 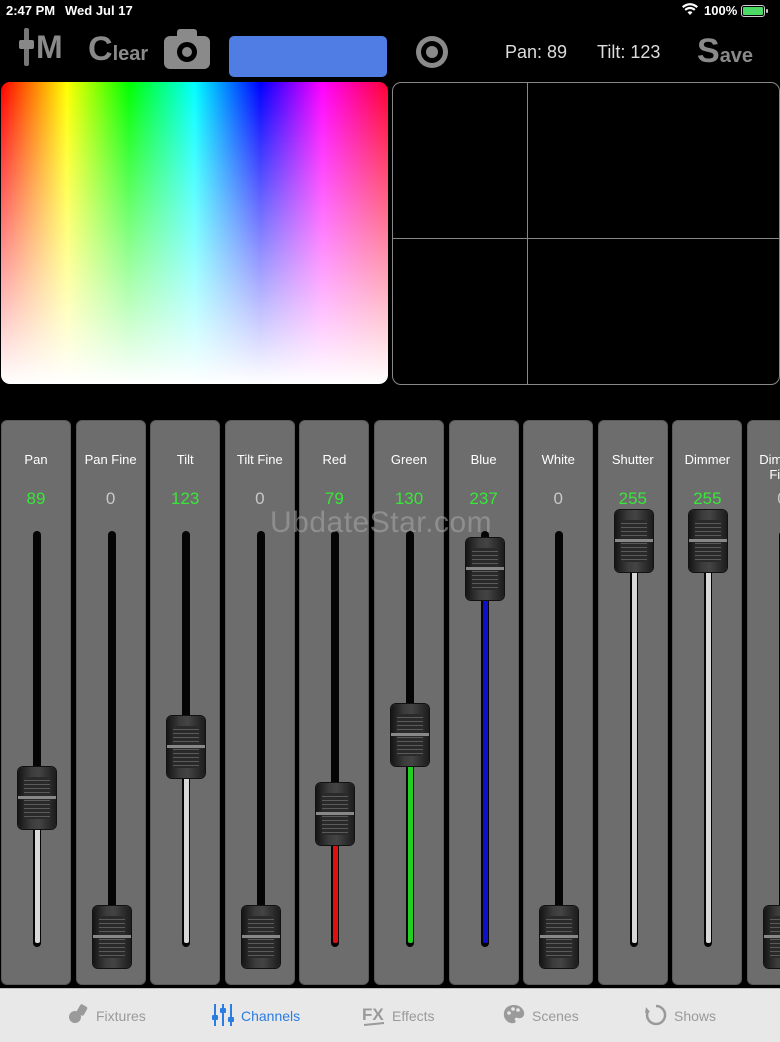 What do you see at coordinates (695, 1016) in the screenshot?
I see `tab-label: Shows` at bounding box center [695, 1016].